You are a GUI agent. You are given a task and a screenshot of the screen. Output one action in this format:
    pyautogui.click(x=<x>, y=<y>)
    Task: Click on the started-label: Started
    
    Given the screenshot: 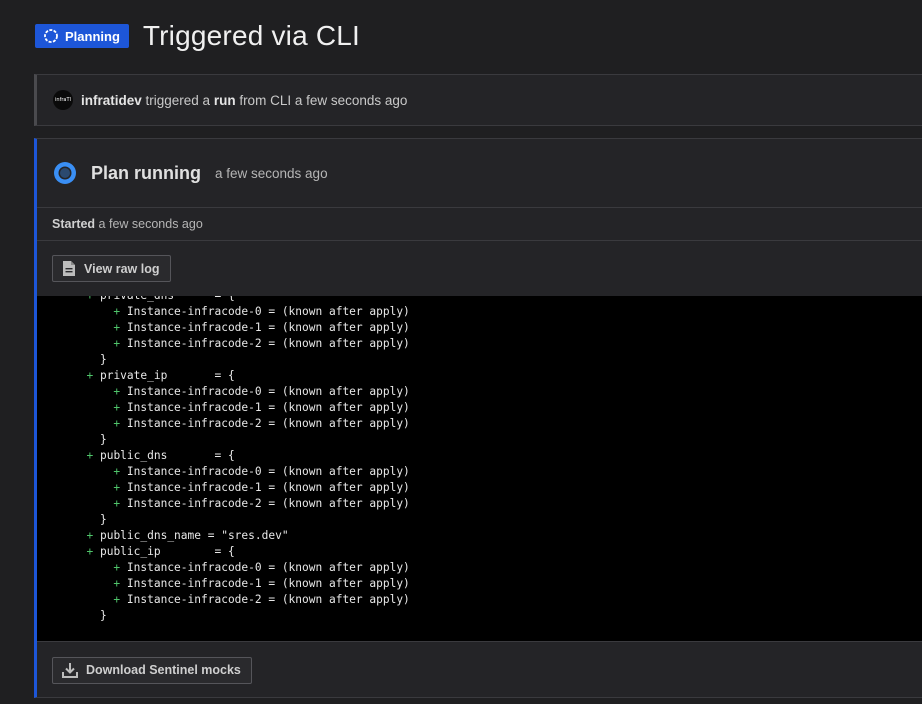 What is the action you would take?
    pyautogui.click(x=74, y=224)
    